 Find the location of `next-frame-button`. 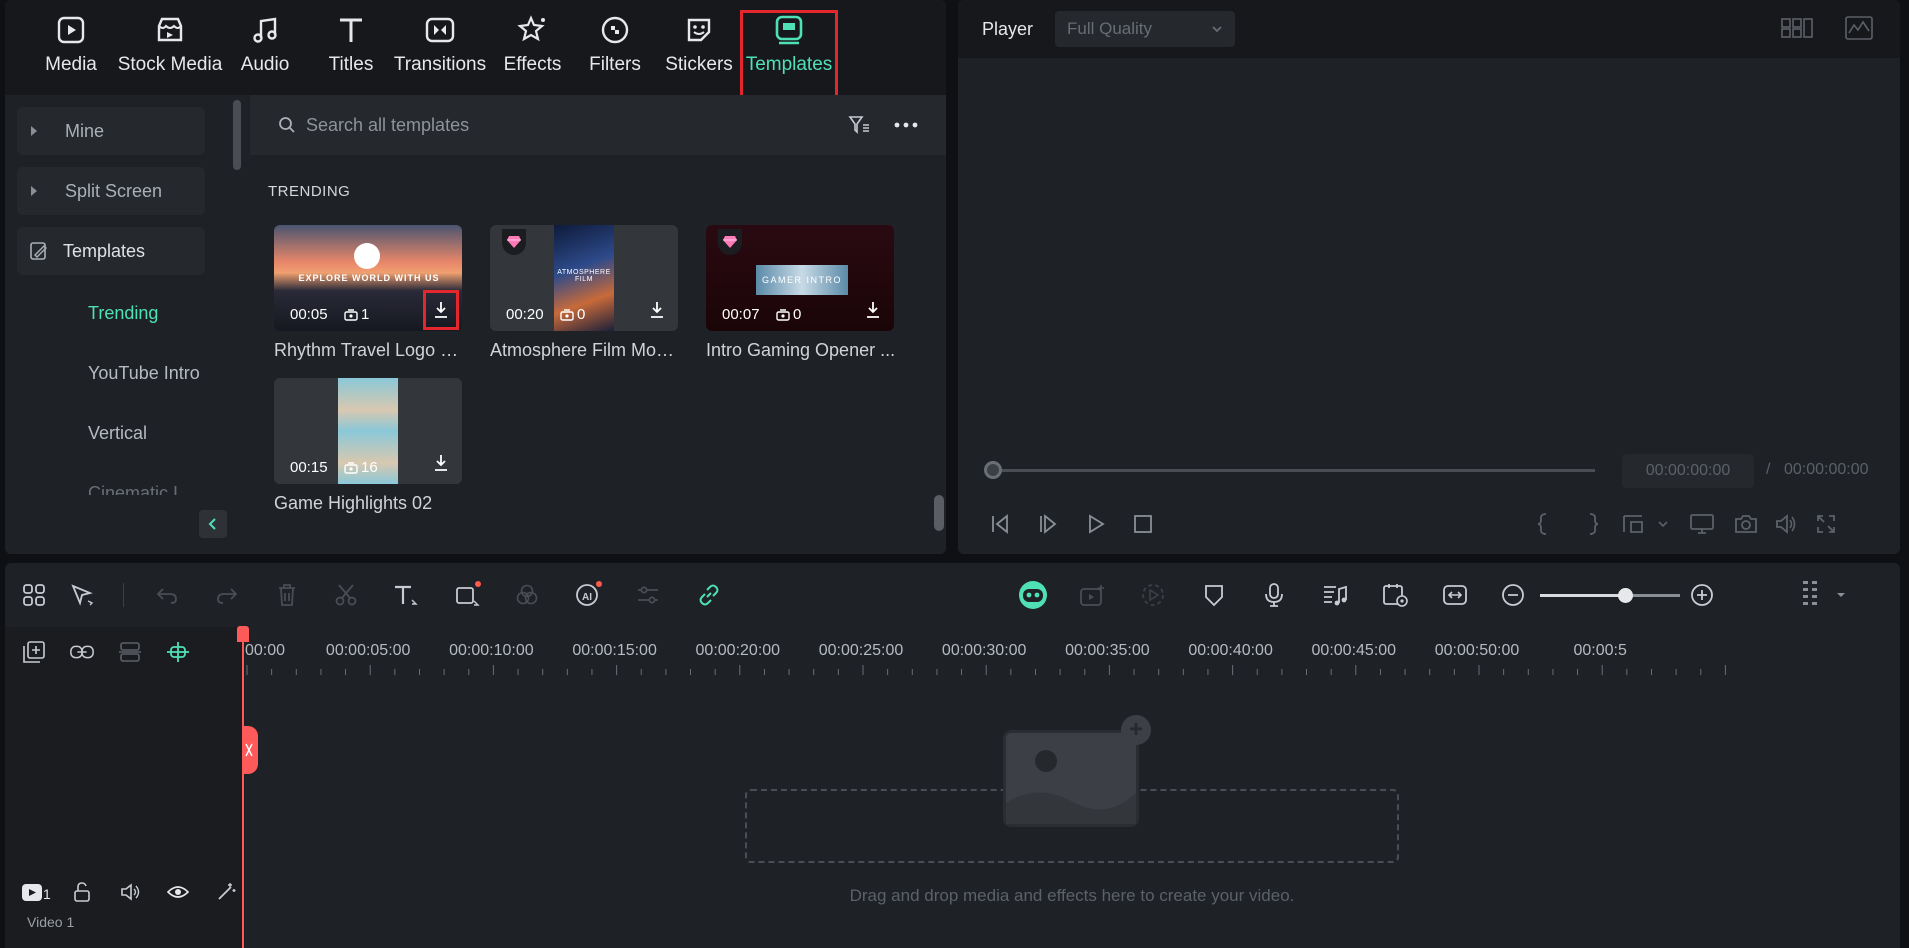

next-frame-button is located at coordinates (1048, 524).